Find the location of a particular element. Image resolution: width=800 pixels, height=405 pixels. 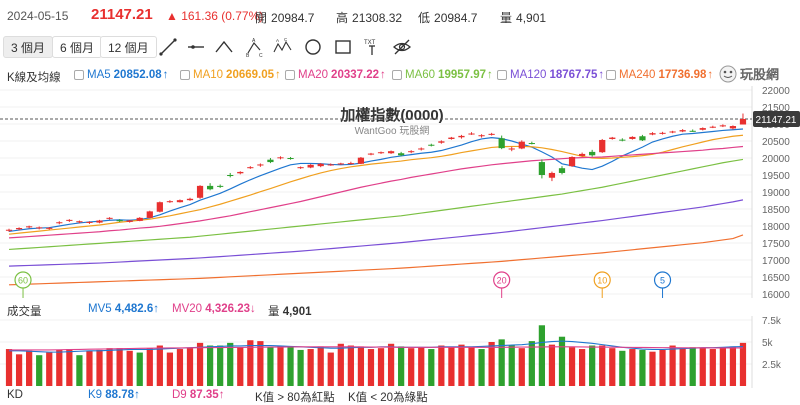

horizontal-line-tool-icon is located at coordinates (196, 47).